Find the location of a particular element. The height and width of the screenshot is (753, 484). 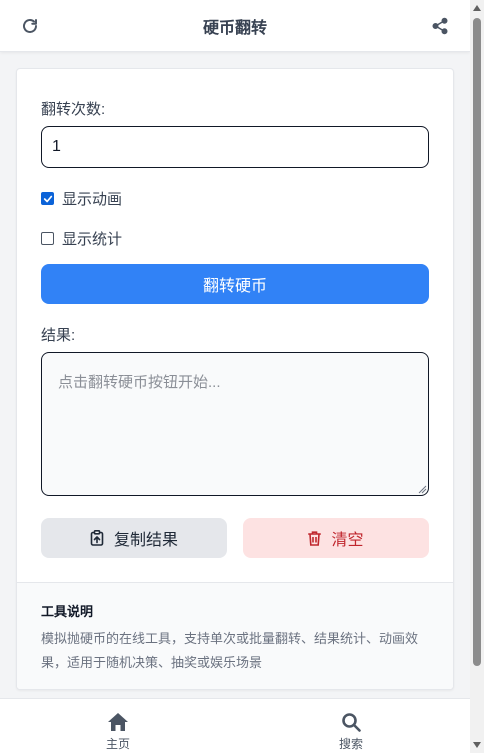

top-bar: 硬币翻转 is located at coordinates (235, 26).